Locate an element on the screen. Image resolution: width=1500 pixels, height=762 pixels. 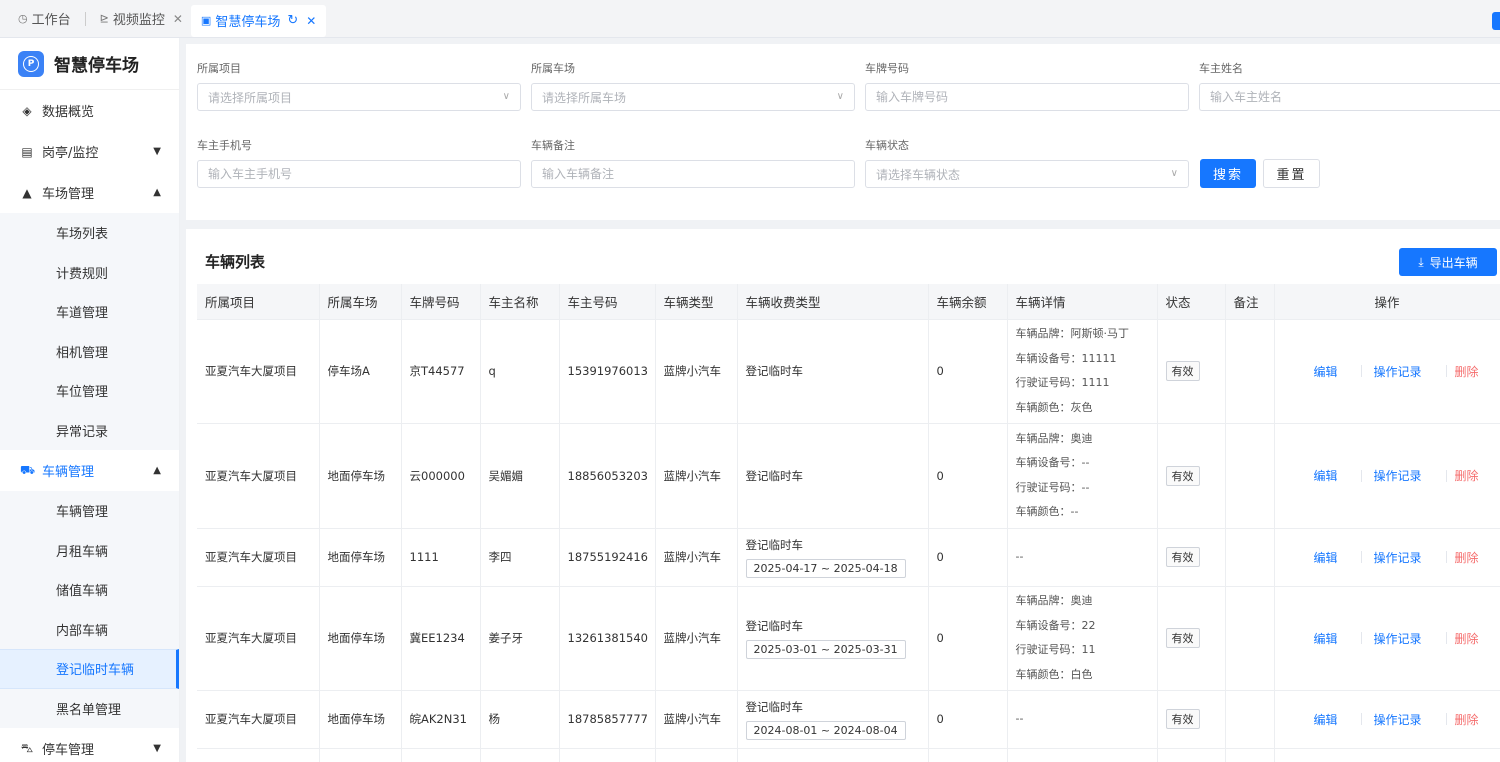
sidebar-item-temp-registered: 登记临时车辆 is located at coordinates (89, 669).